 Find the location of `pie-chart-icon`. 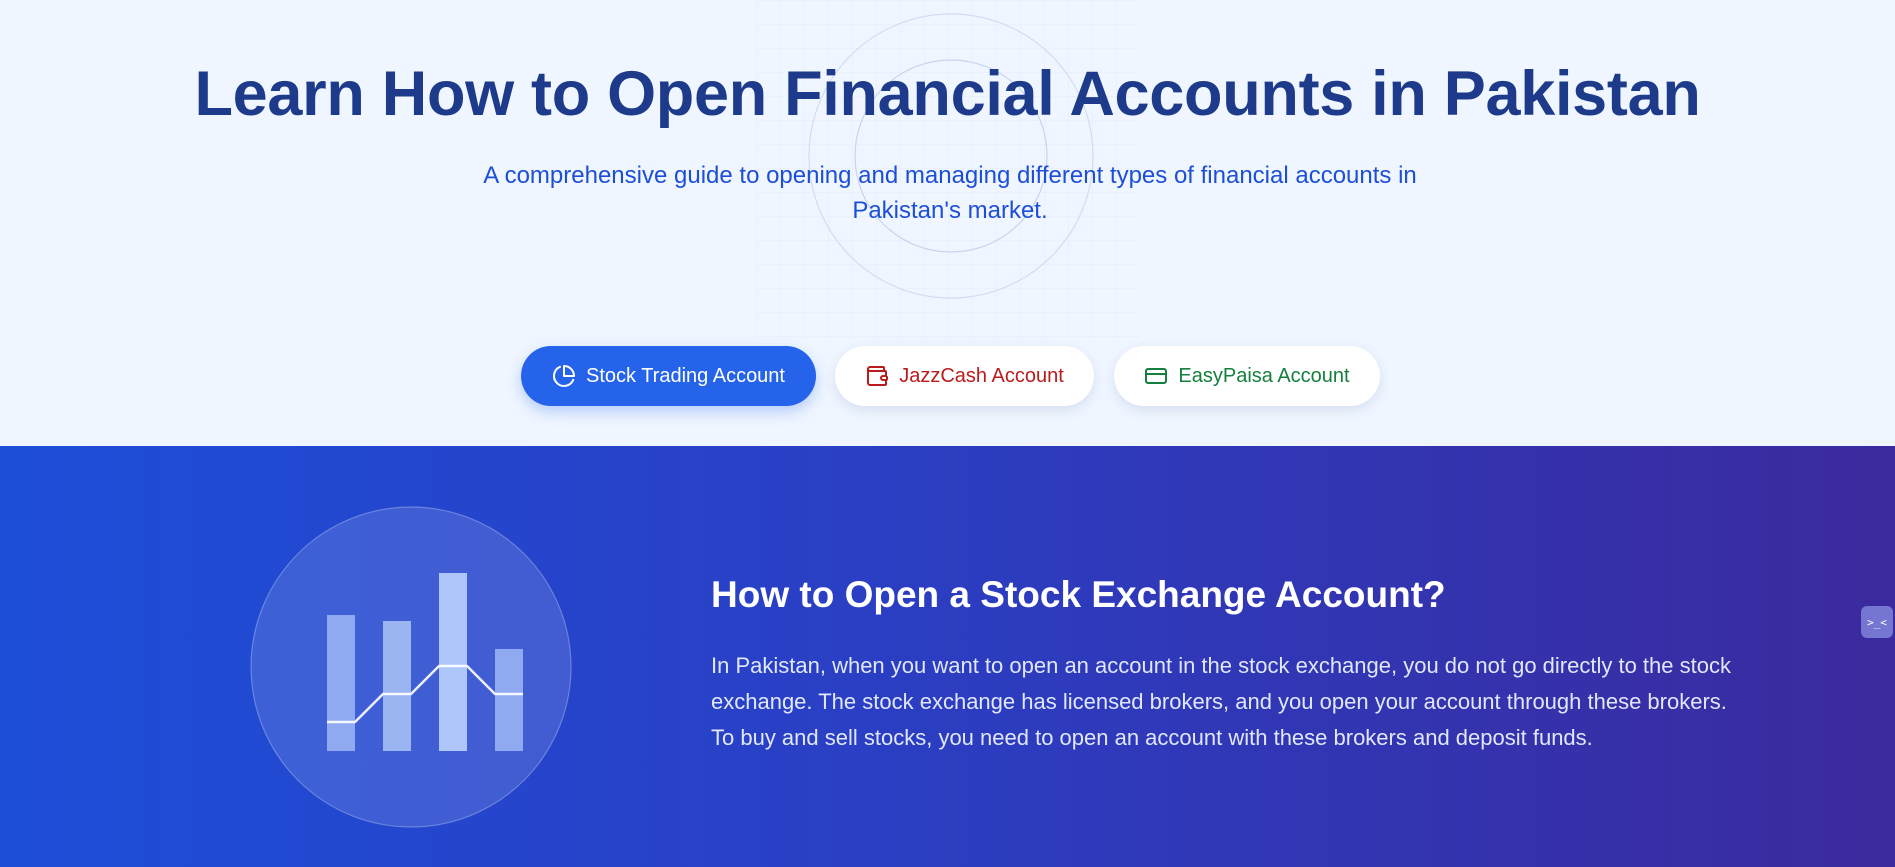

pie-chart-icon is located at coordinates (564, 376).